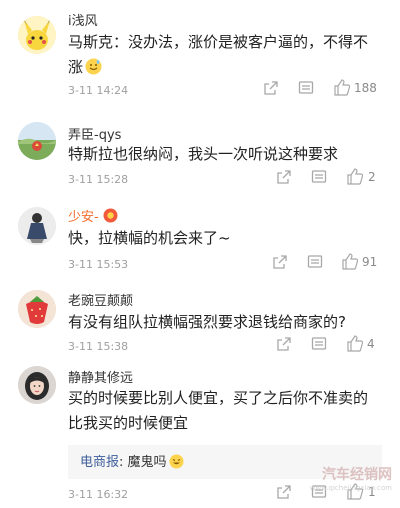  Describe the element at coordinates (372, 177) in the screenshot. I see `like-count: 2` at that location.